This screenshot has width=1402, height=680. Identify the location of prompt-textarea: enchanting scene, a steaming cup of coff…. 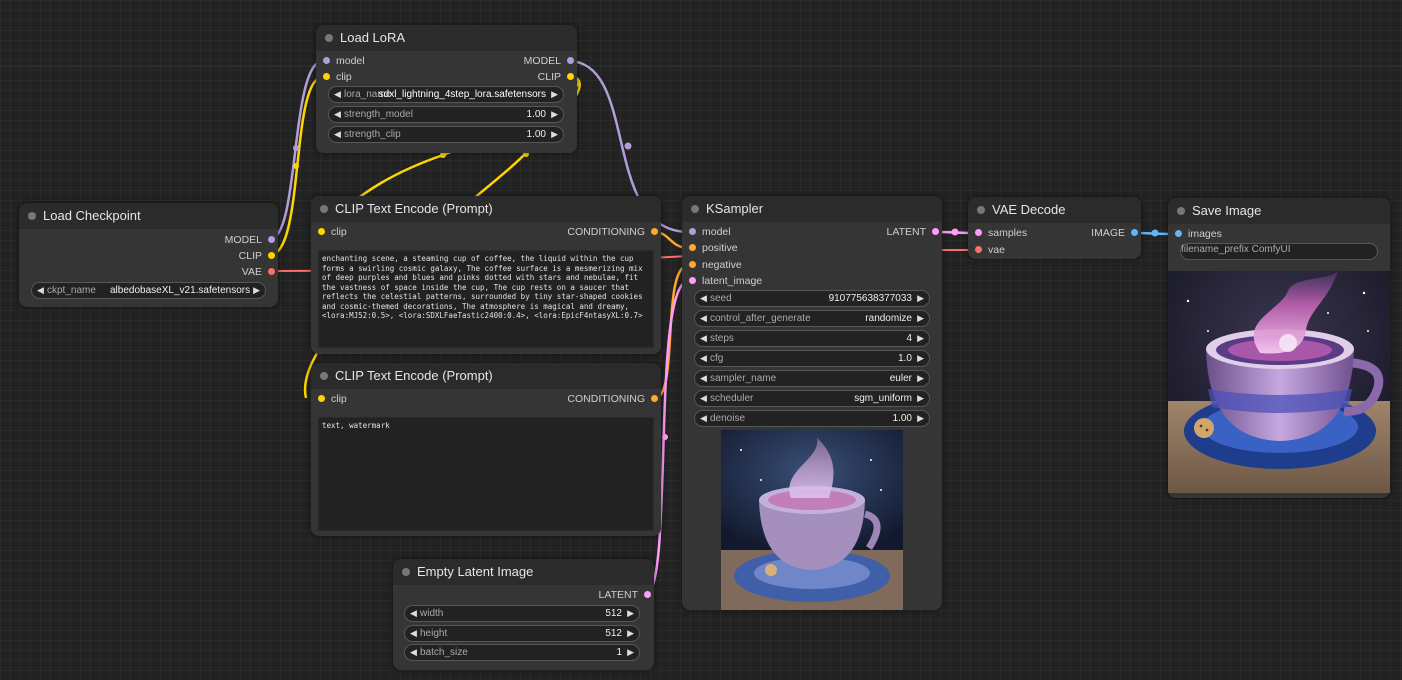
(486, 299).